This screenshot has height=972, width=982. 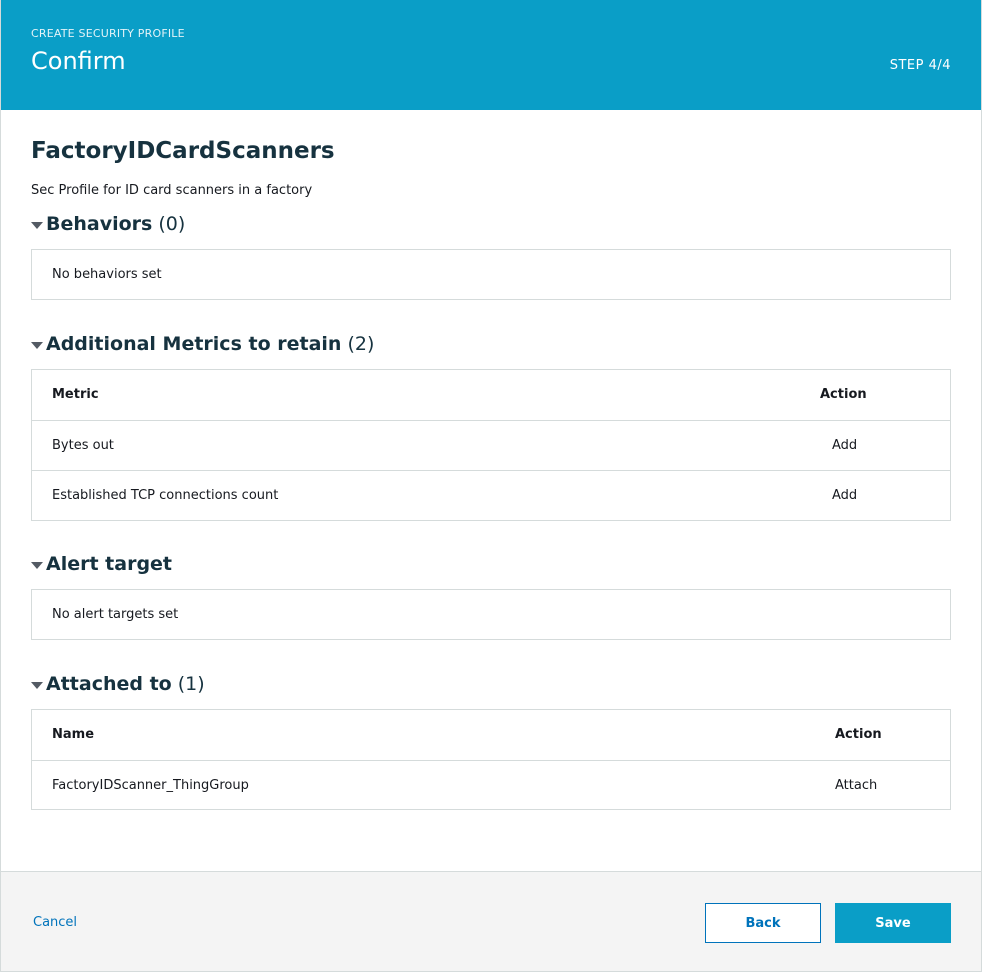 I want to click on section-count-behaviors: (0), so click(x=172, y=224).